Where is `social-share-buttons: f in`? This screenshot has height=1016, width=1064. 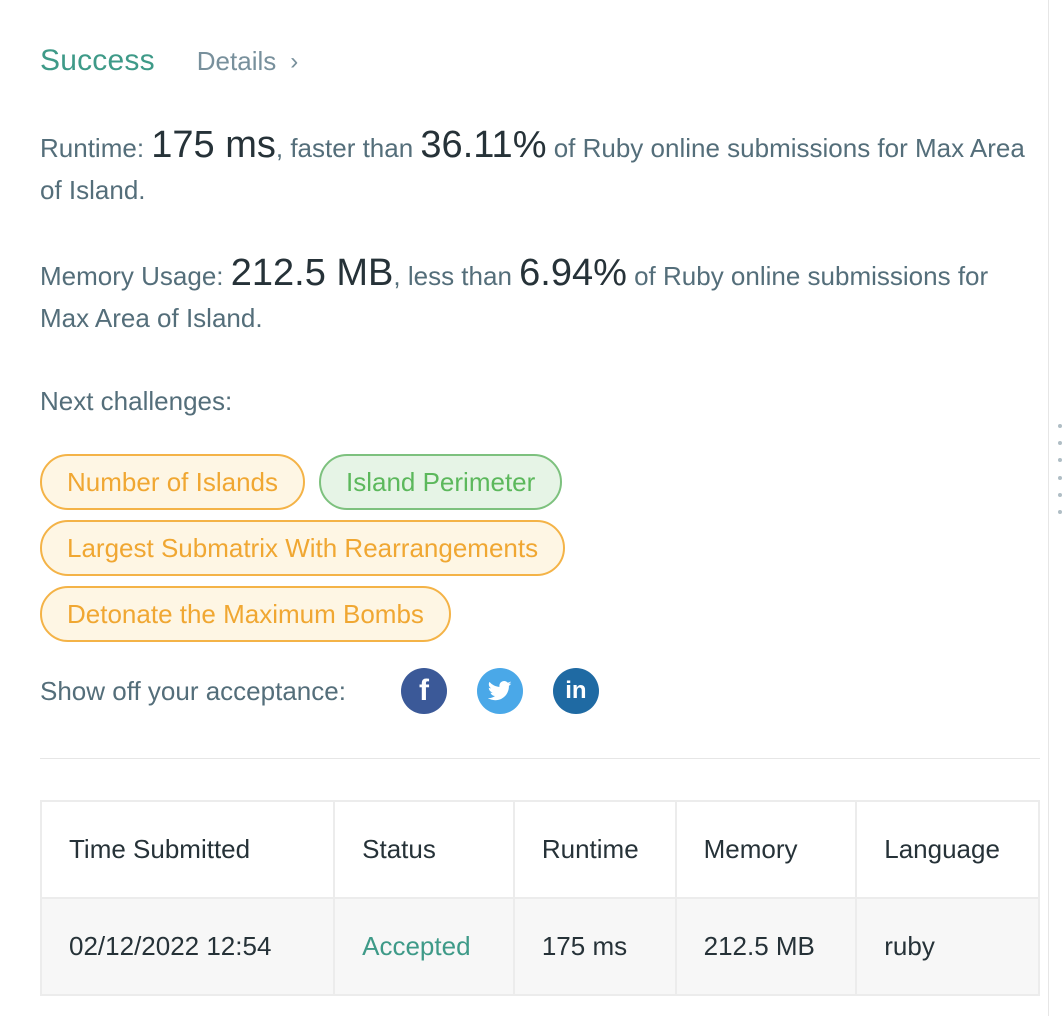 social-share-buttons: f in is located at coordinates (514, 691).